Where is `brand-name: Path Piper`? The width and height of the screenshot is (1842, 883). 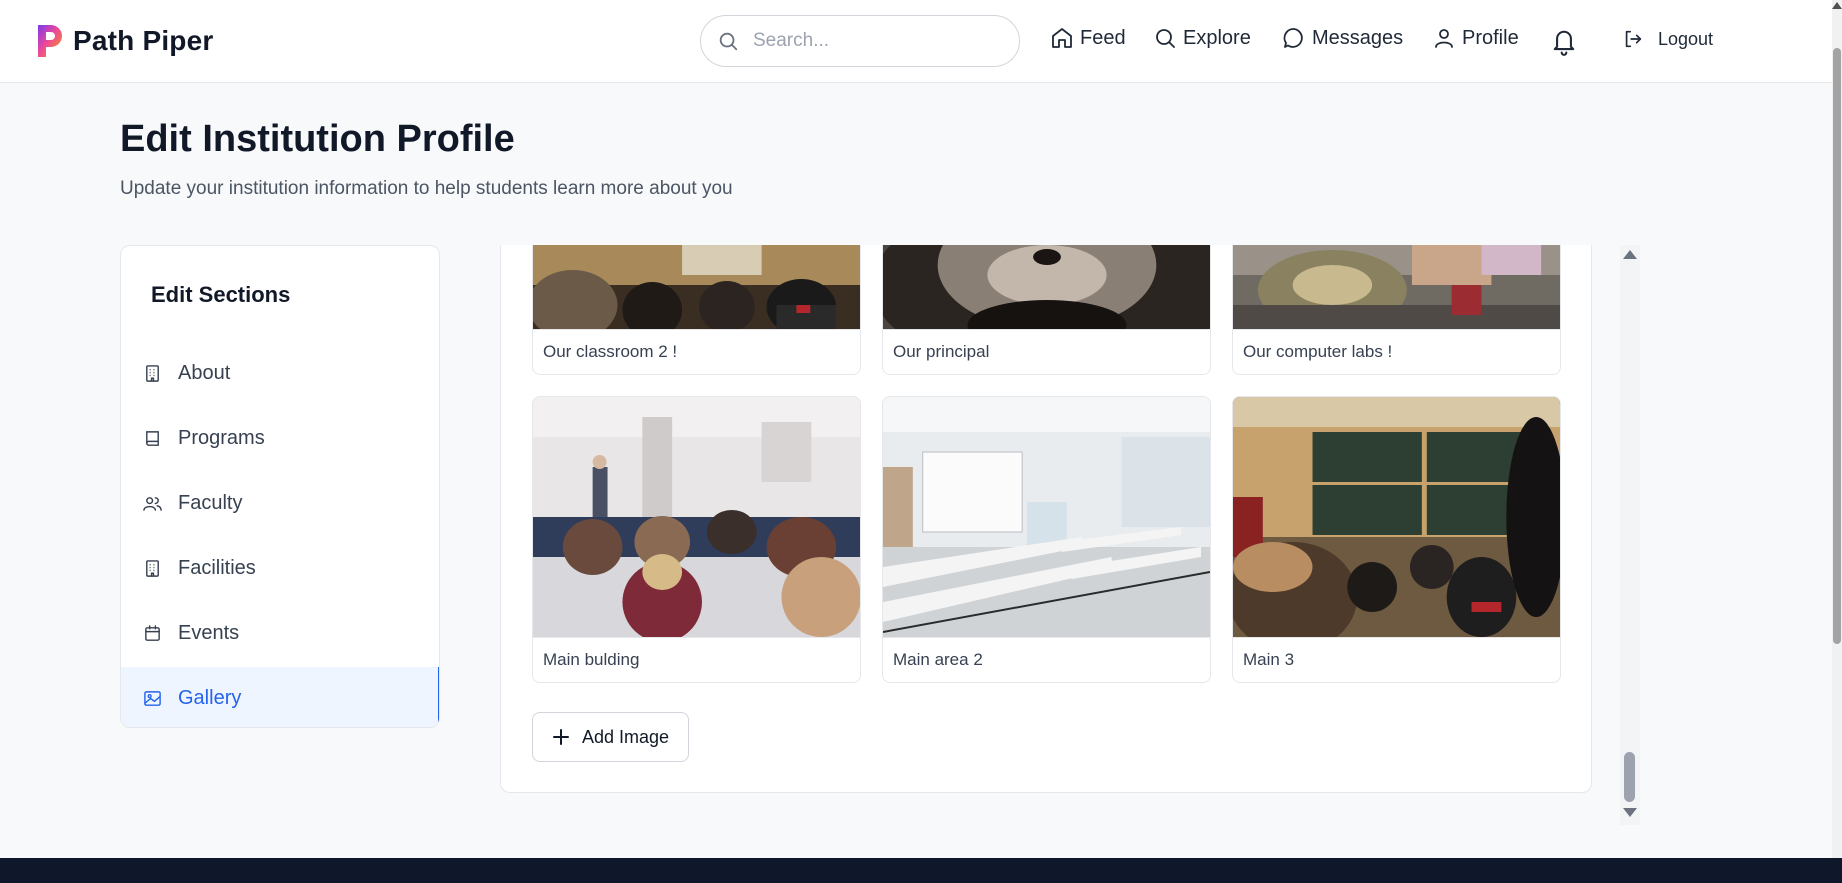
brand-name: Path Piper is located at coordinates (143, 40).